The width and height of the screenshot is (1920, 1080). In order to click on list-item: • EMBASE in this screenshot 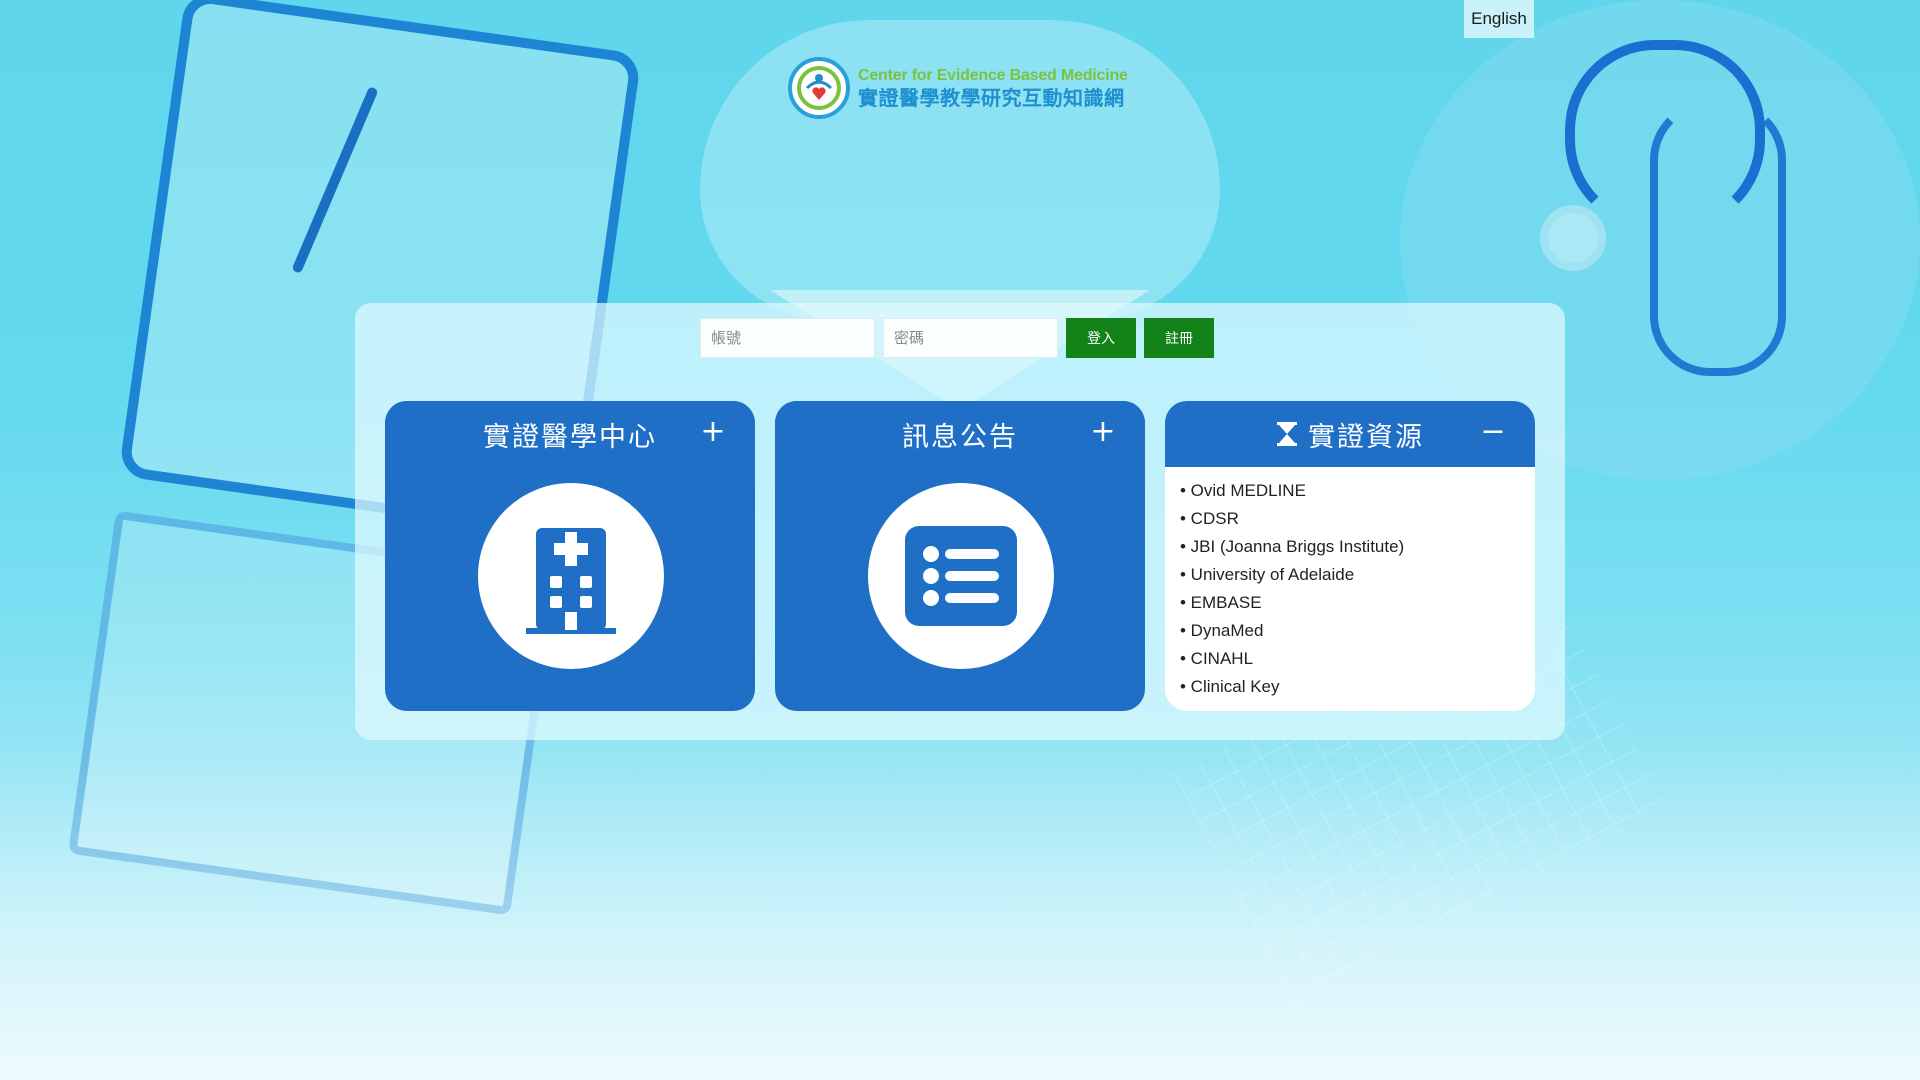, I will do `click(1357, 603)`.